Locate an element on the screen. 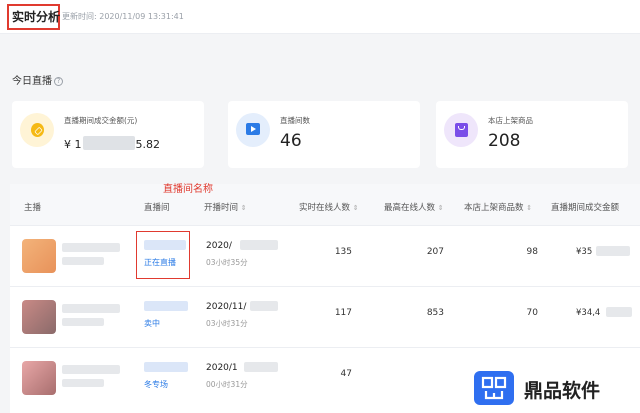 This screenshot has width=640, height=413. col-peak: 最高在线人数 ⇕ is located at coordinates (414, 207).